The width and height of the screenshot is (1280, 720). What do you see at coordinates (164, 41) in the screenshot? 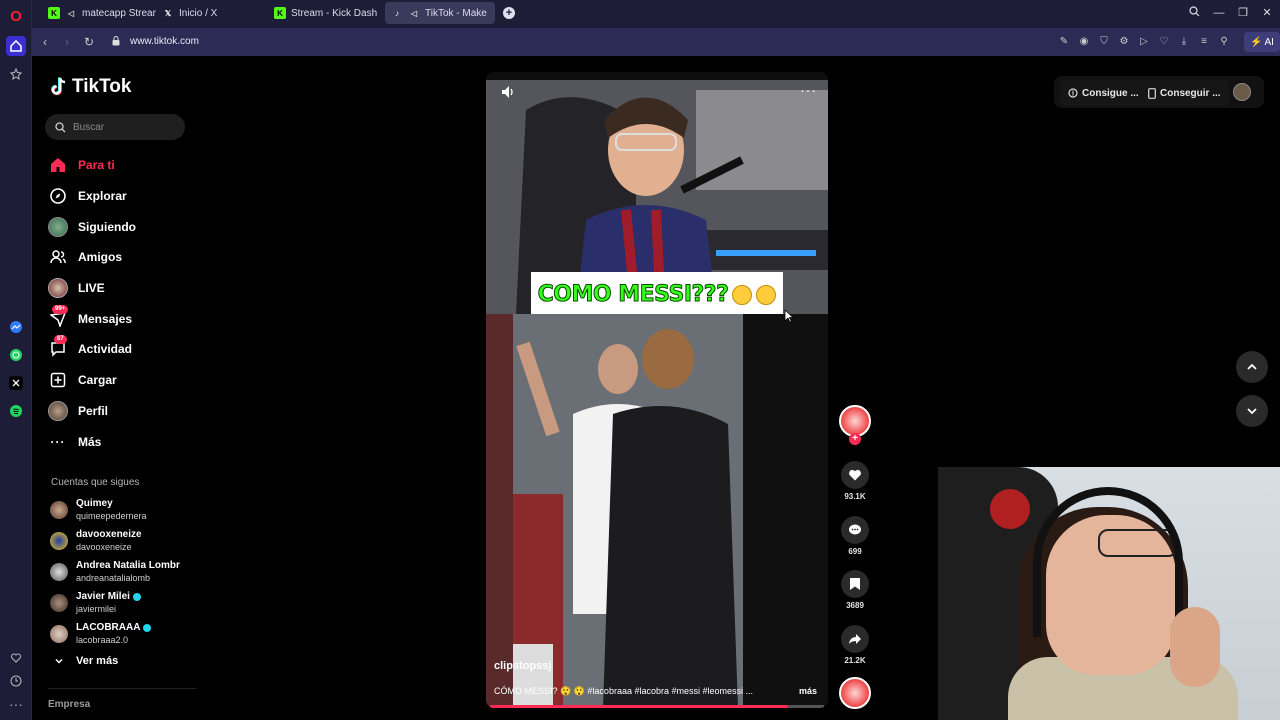
I see `url-field: www.tiktok.com` at bounding box center [164, 41].